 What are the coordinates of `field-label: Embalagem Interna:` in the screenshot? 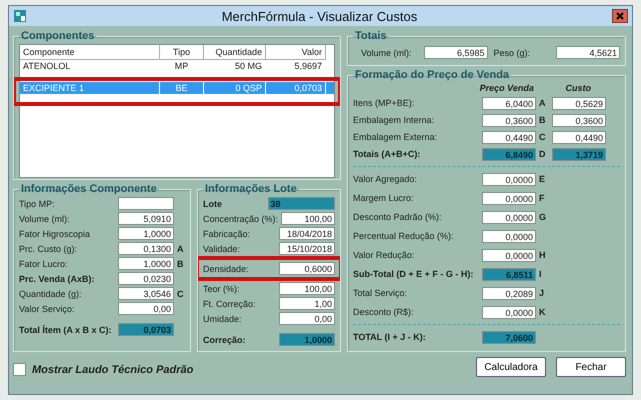 It's located at (394, 120).